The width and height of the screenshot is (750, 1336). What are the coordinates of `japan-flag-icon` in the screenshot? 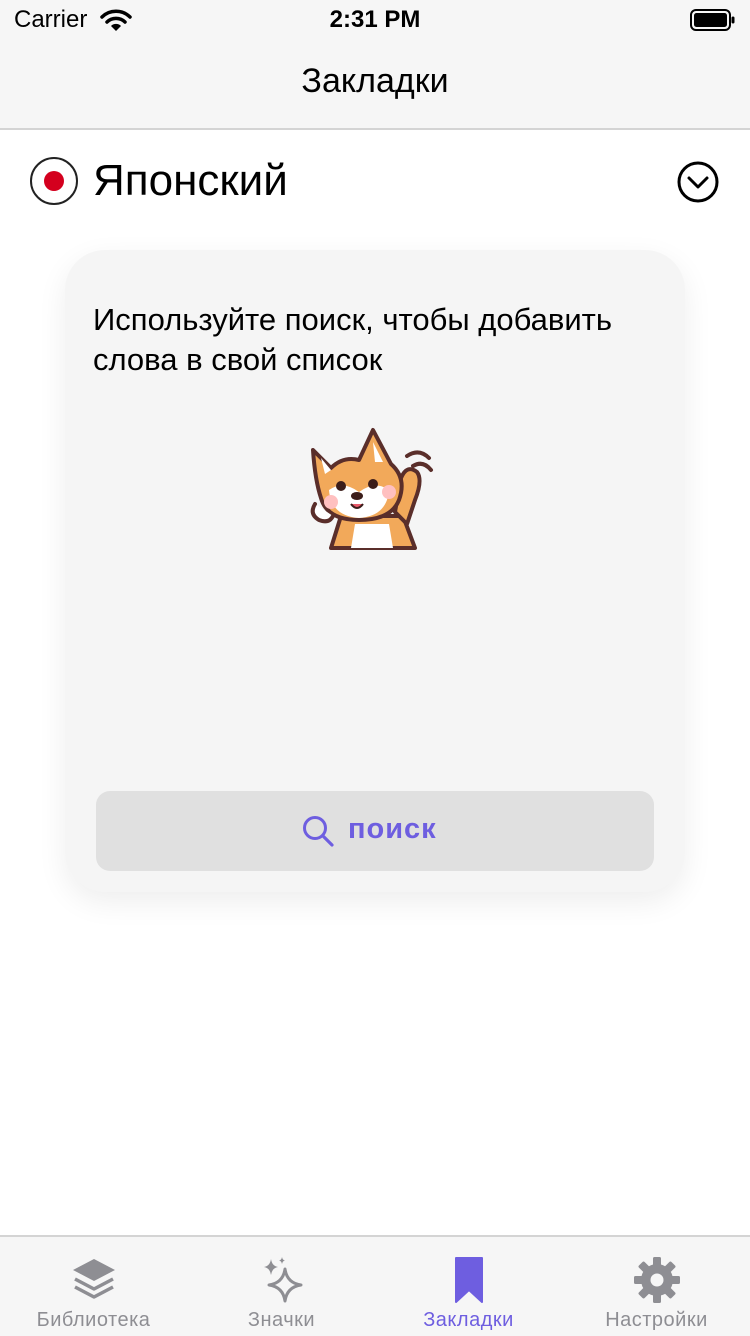 It's located at (54, 181).